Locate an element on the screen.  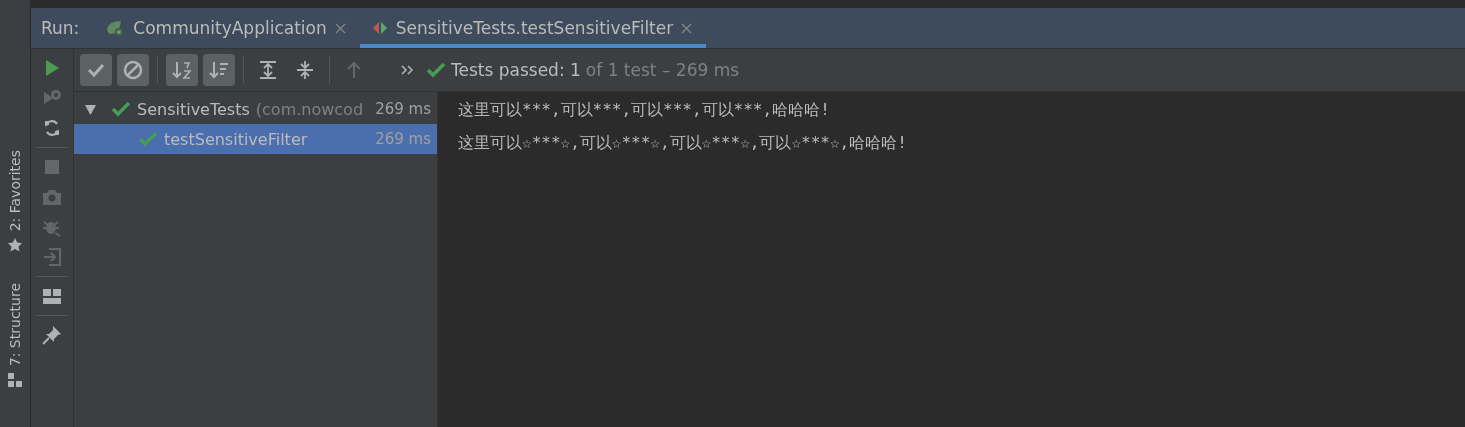
check-icon is located at coordinates (436, 70).